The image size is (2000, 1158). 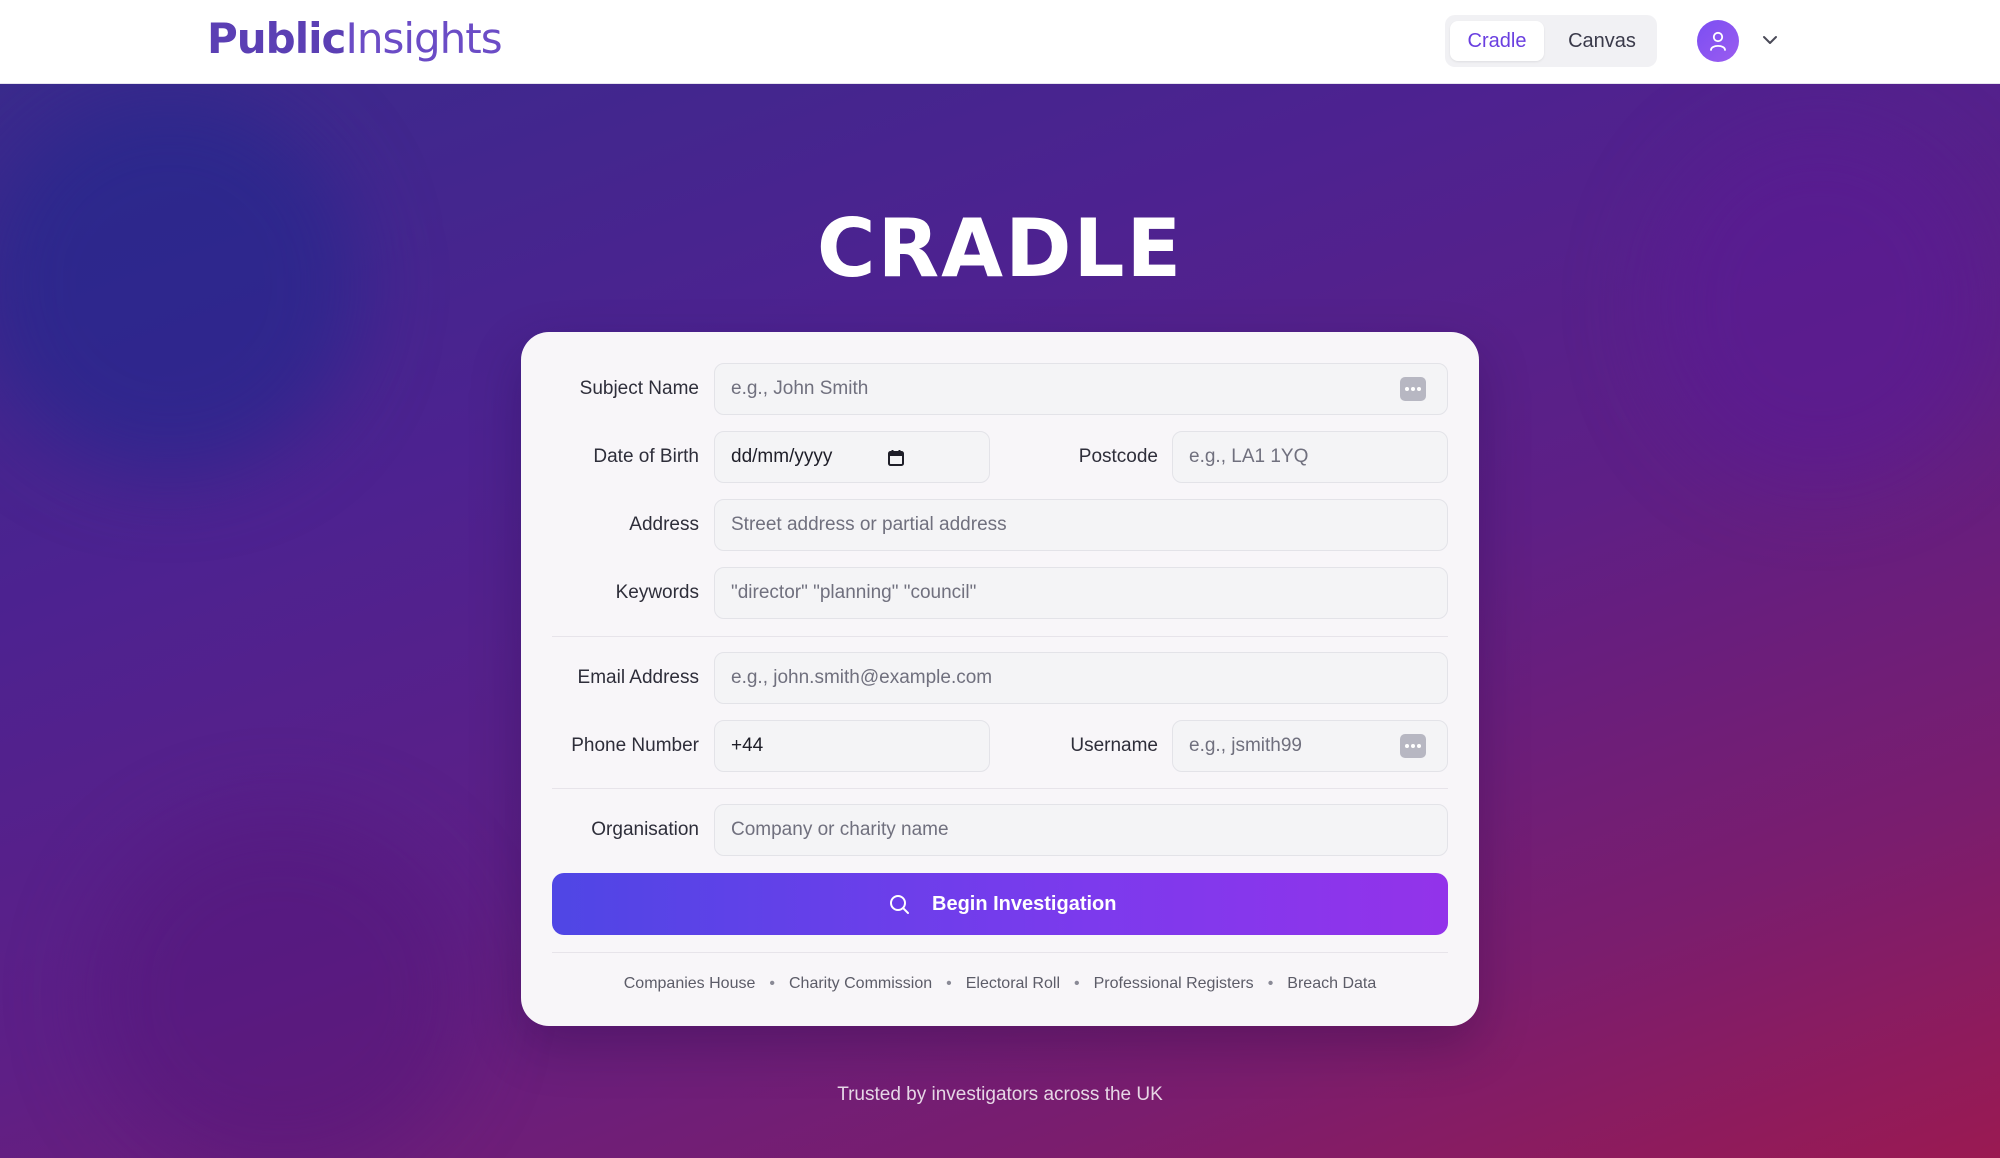 I want to click on address-label: Address, so click(x=664, y=524).